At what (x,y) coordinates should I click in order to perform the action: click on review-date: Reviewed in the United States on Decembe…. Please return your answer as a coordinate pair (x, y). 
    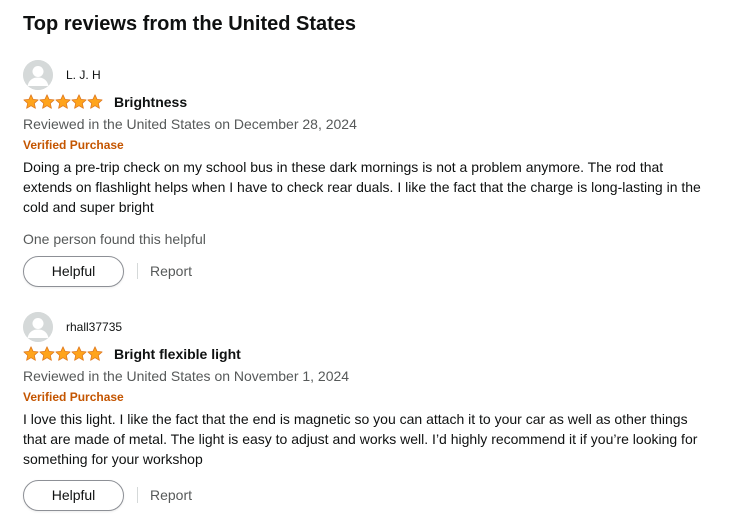
    Looking at the image, I should click on (190, 124).